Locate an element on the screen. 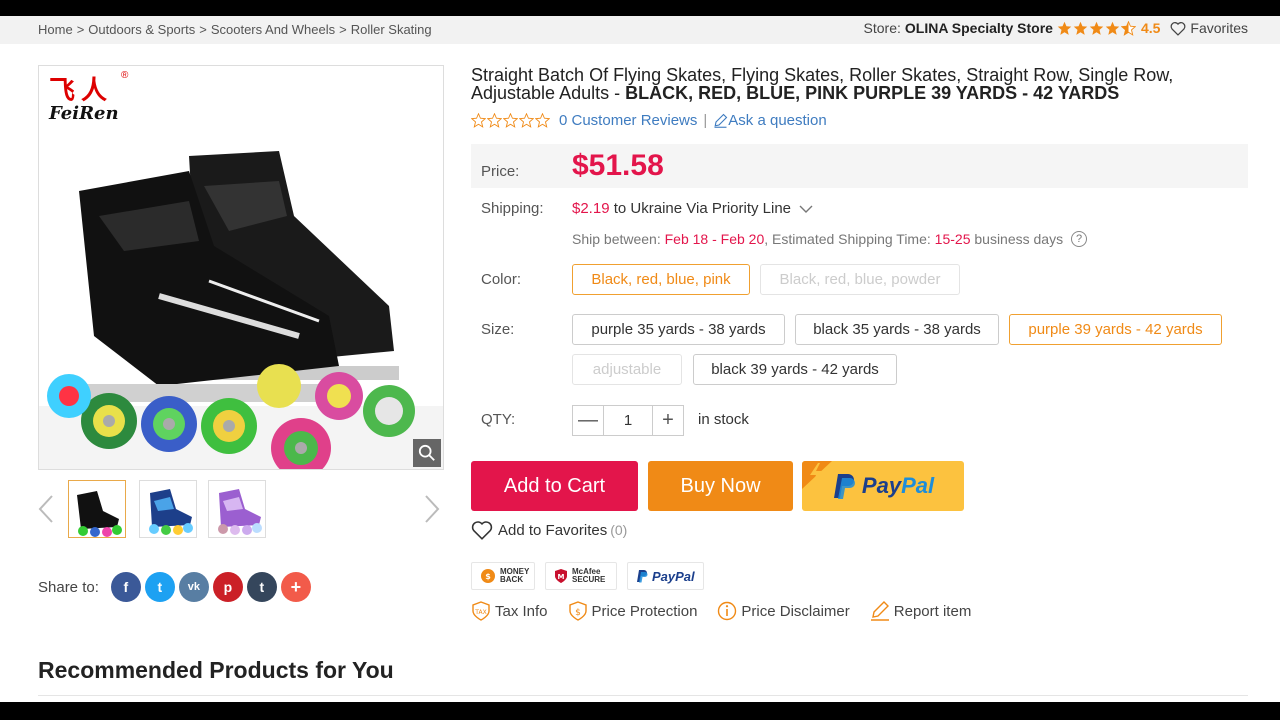 The image size is (1280, 720). mcafee-shield-icon: M is located at coordinates (561, 576).